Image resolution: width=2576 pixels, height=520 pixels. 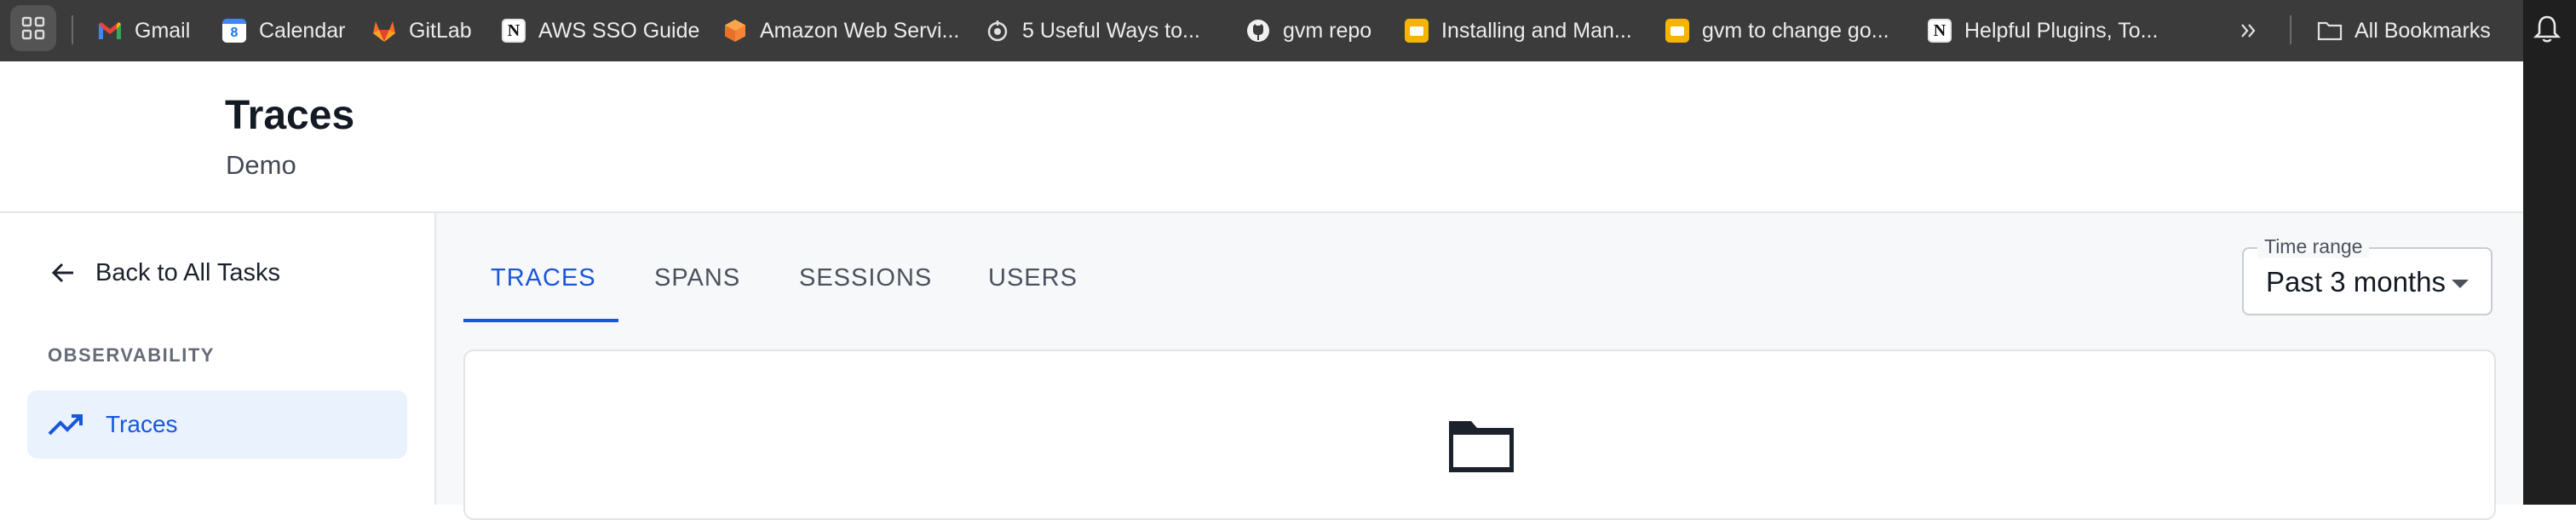 What do you see at coordinates (2423, 30) in the screenshot?
I see `bookmark-label: All Bookmarks` at bounding box center [2423, 30].